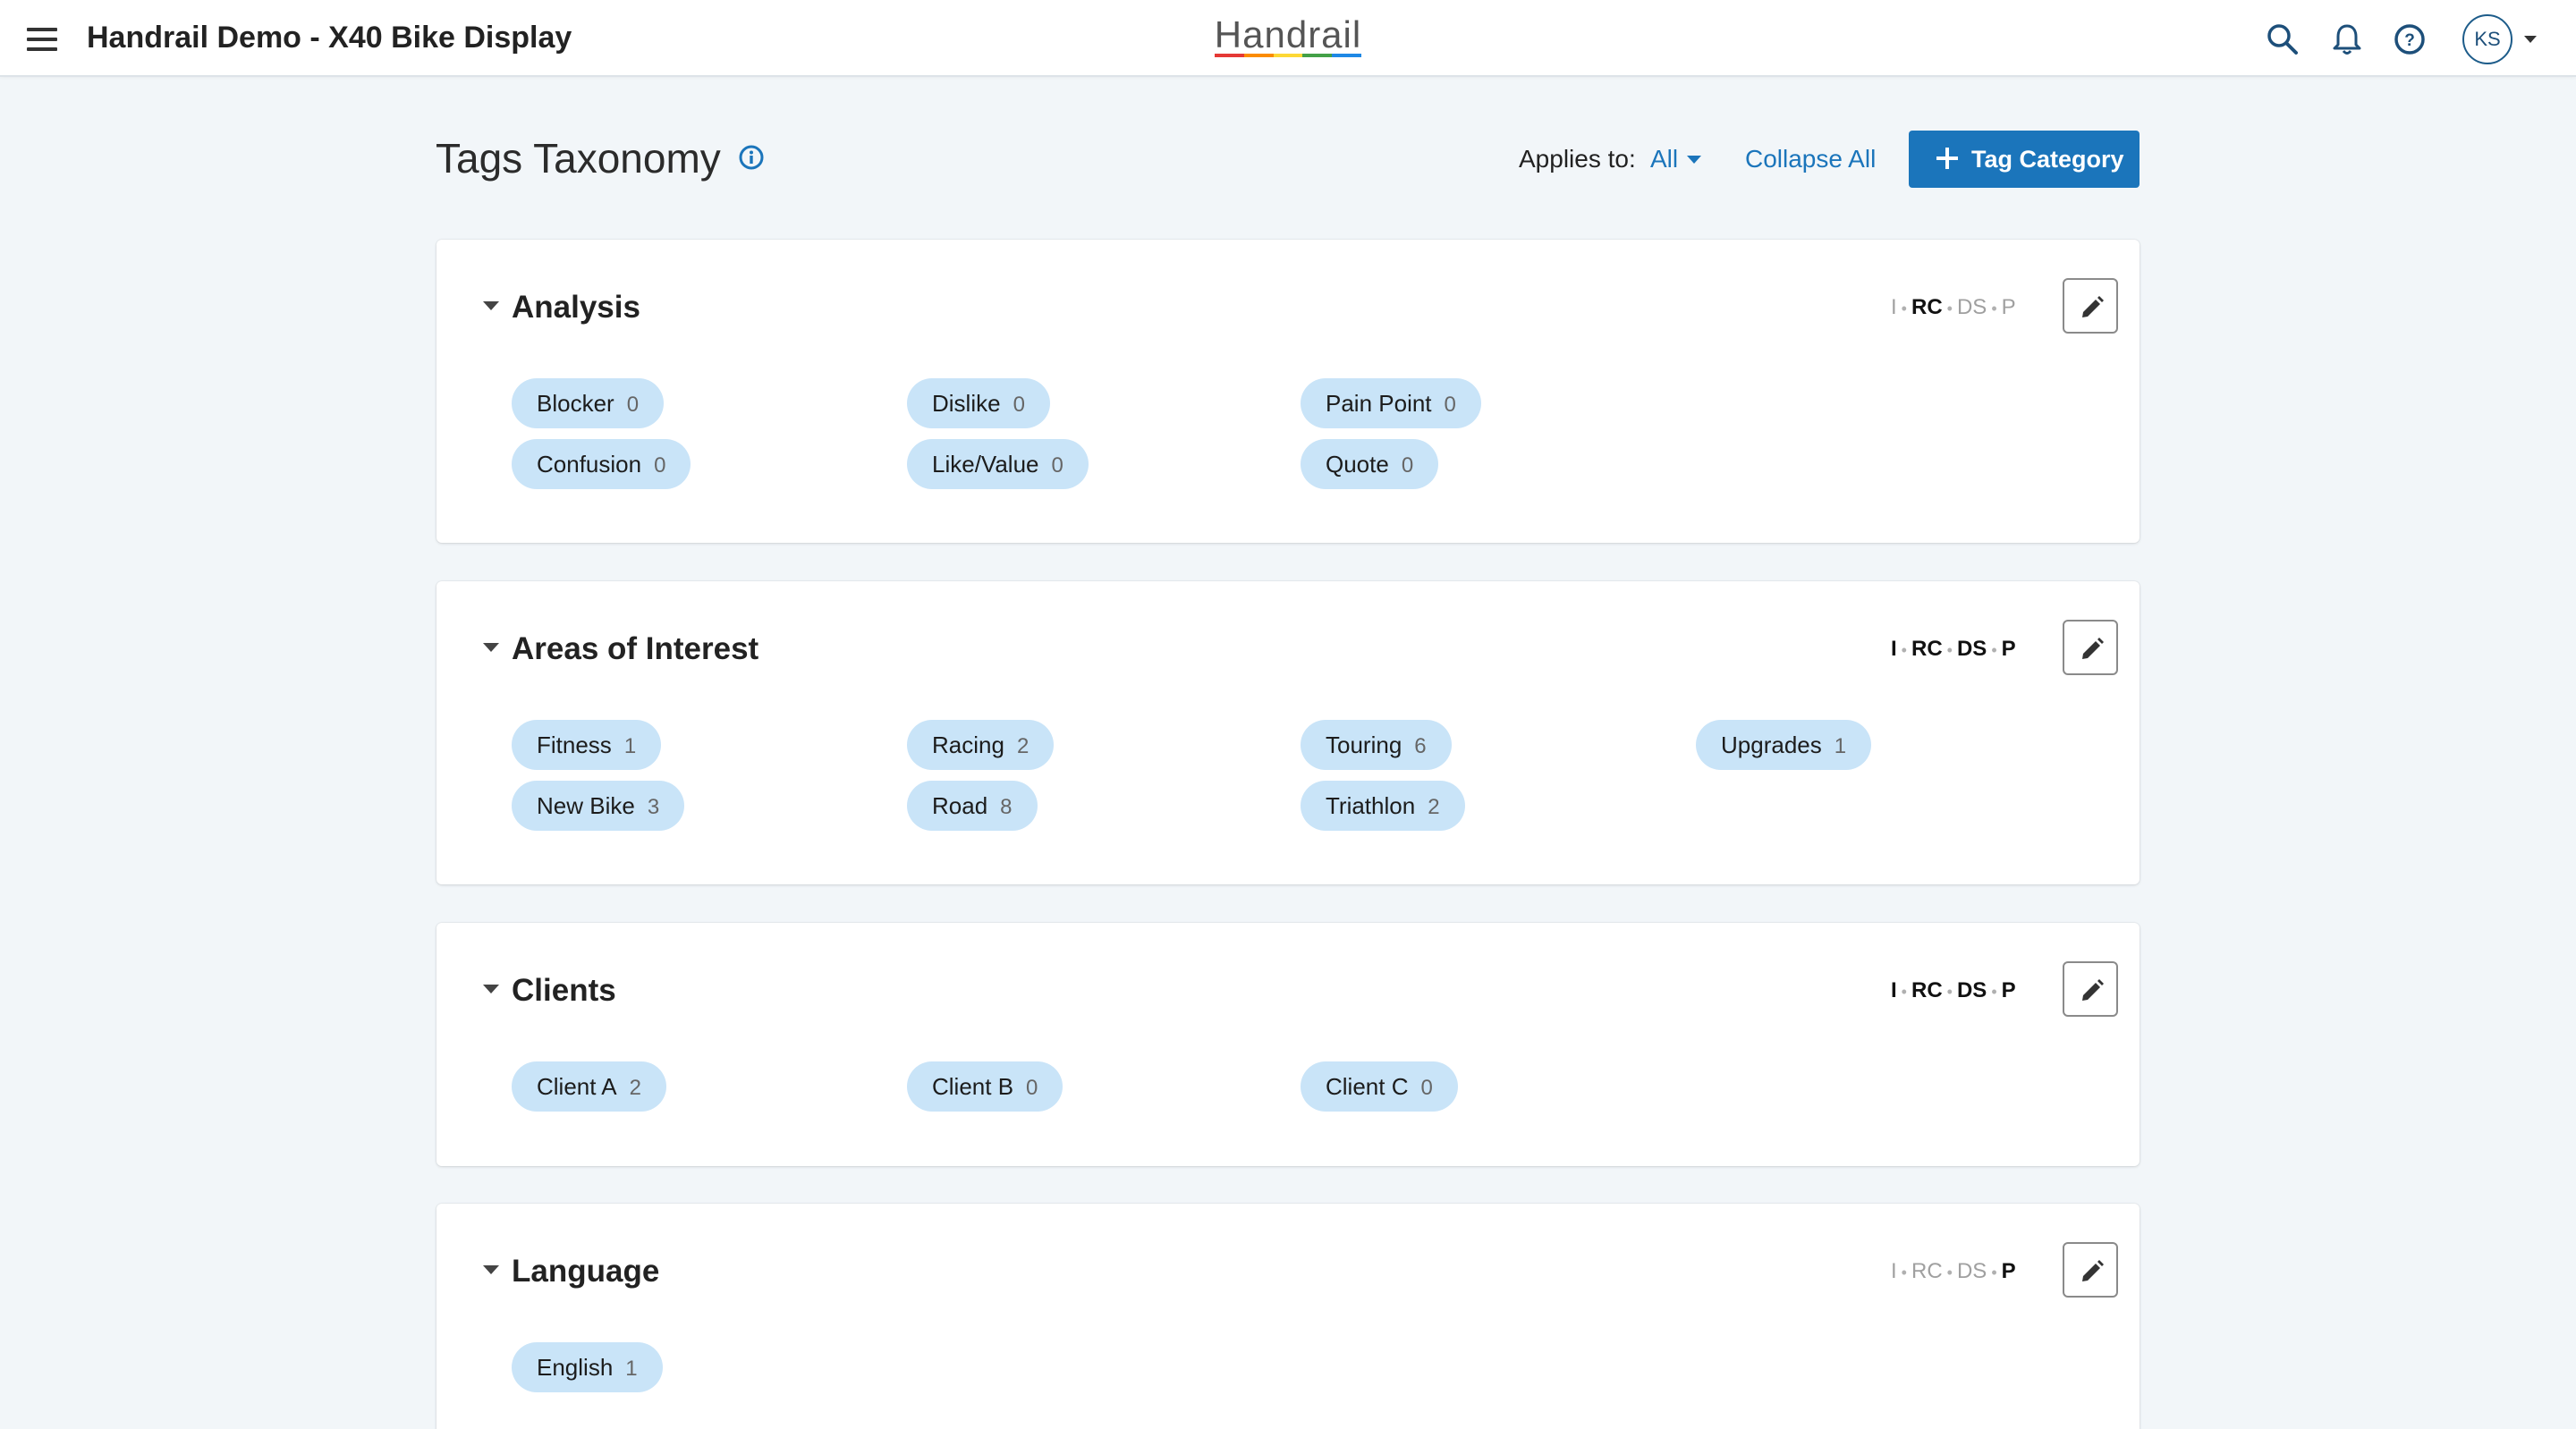 Image resolution: width=2576 pixels, height=1429 pixels. I want to click on tag-label: Quote, so click(1357, 464).